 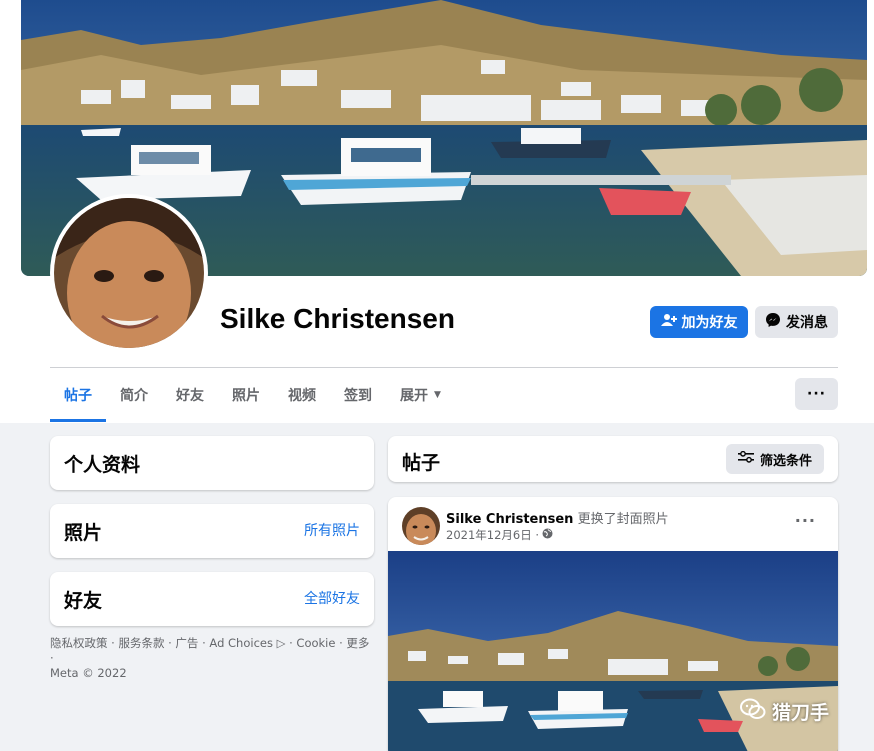 What do you see at coordinates (212, 531) in the screenshot?
I see `photos-card: 照片 所有照片` at bounding box center [212, 531].